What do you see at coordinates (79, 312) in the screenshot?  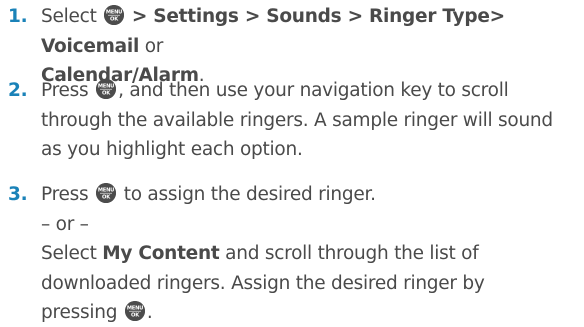 I see `pressing-text: pressing` at bounding box center [79, 312].